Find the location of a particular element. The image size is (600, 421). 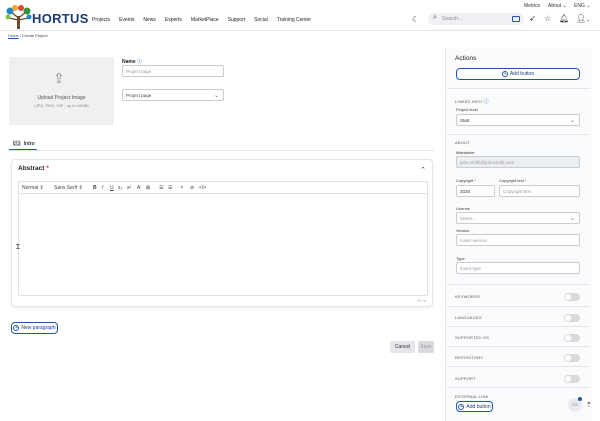

bold-icon: B is located at coordinates (95, 188).